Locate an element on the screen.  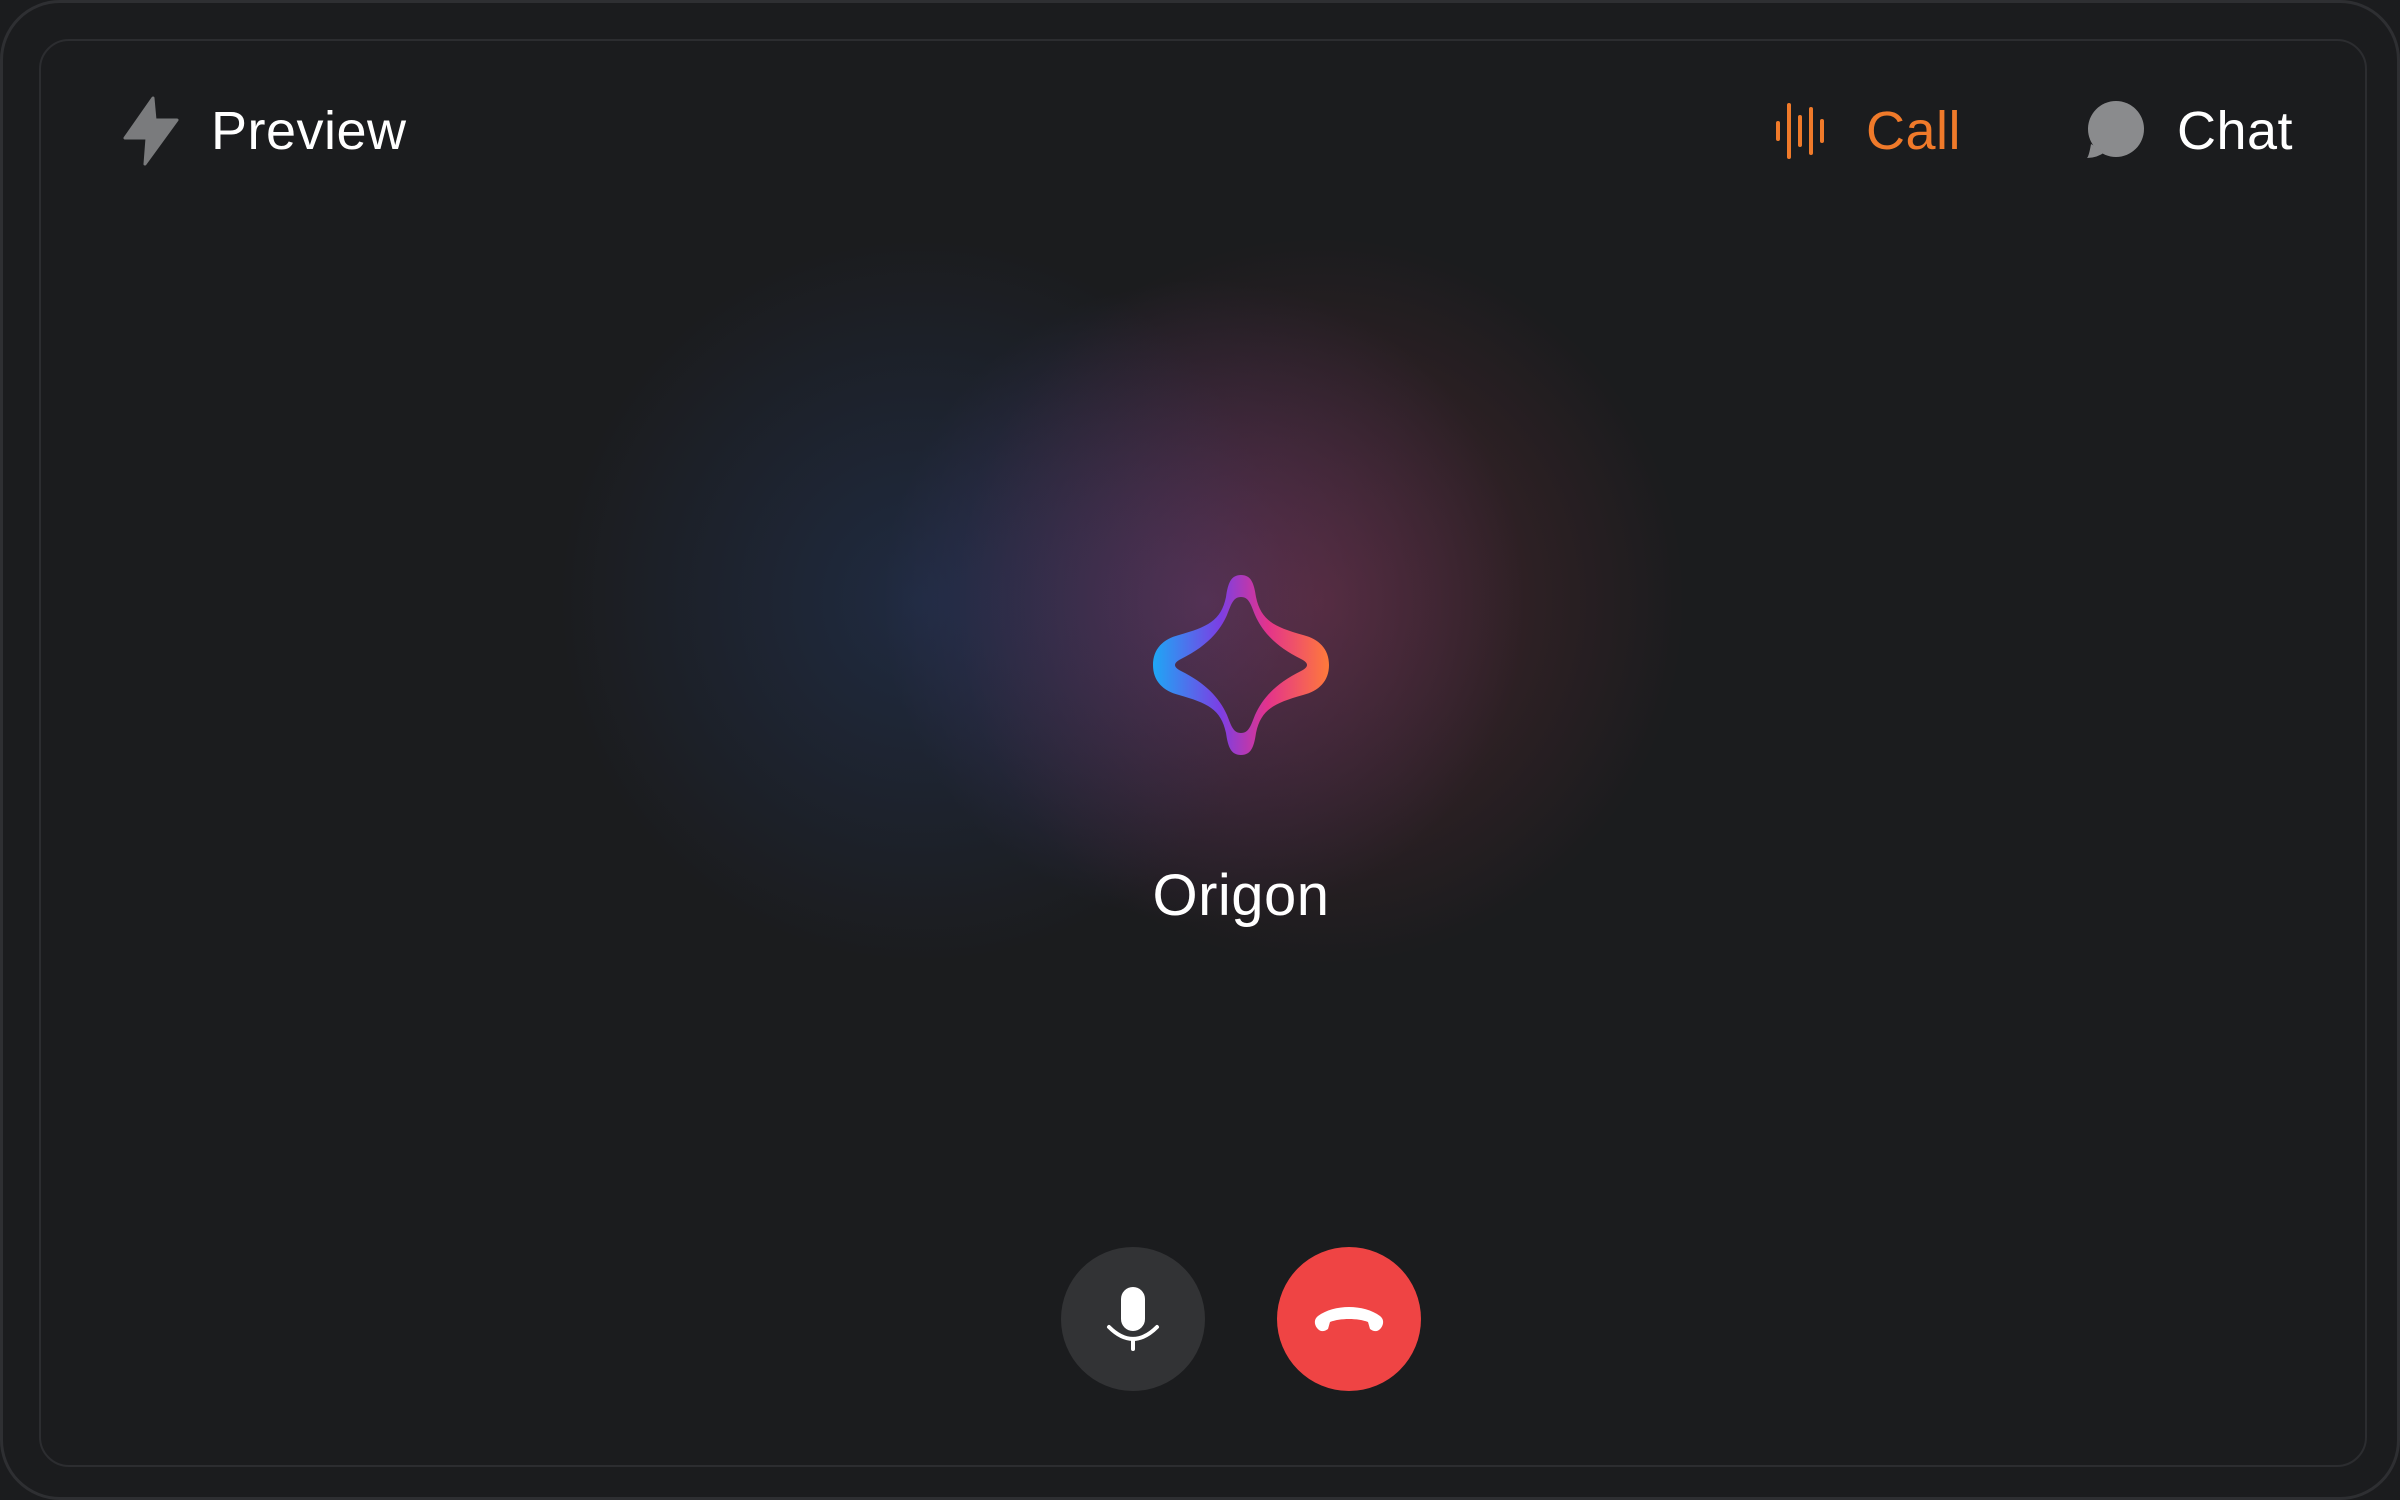
mute-microphone-button is located at coordinates (1133, 1319).